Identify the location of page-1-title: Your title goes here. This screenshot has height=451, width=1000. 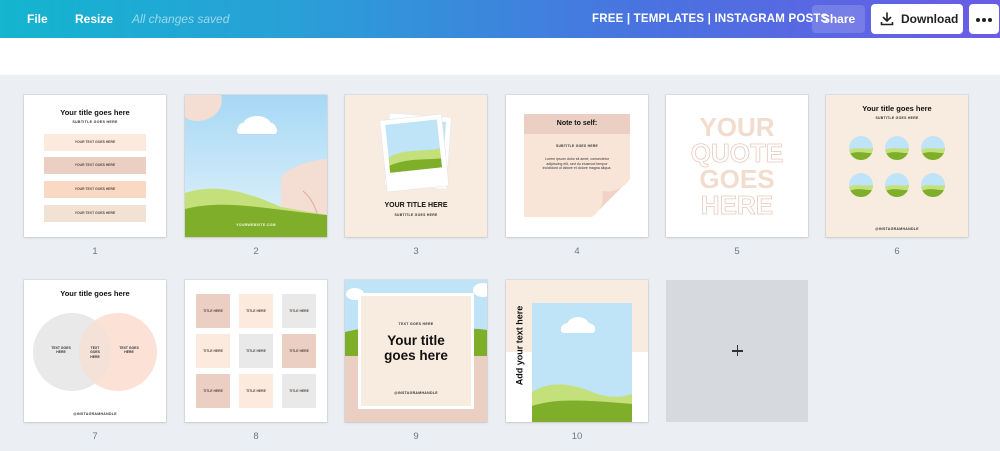
(95, 112).